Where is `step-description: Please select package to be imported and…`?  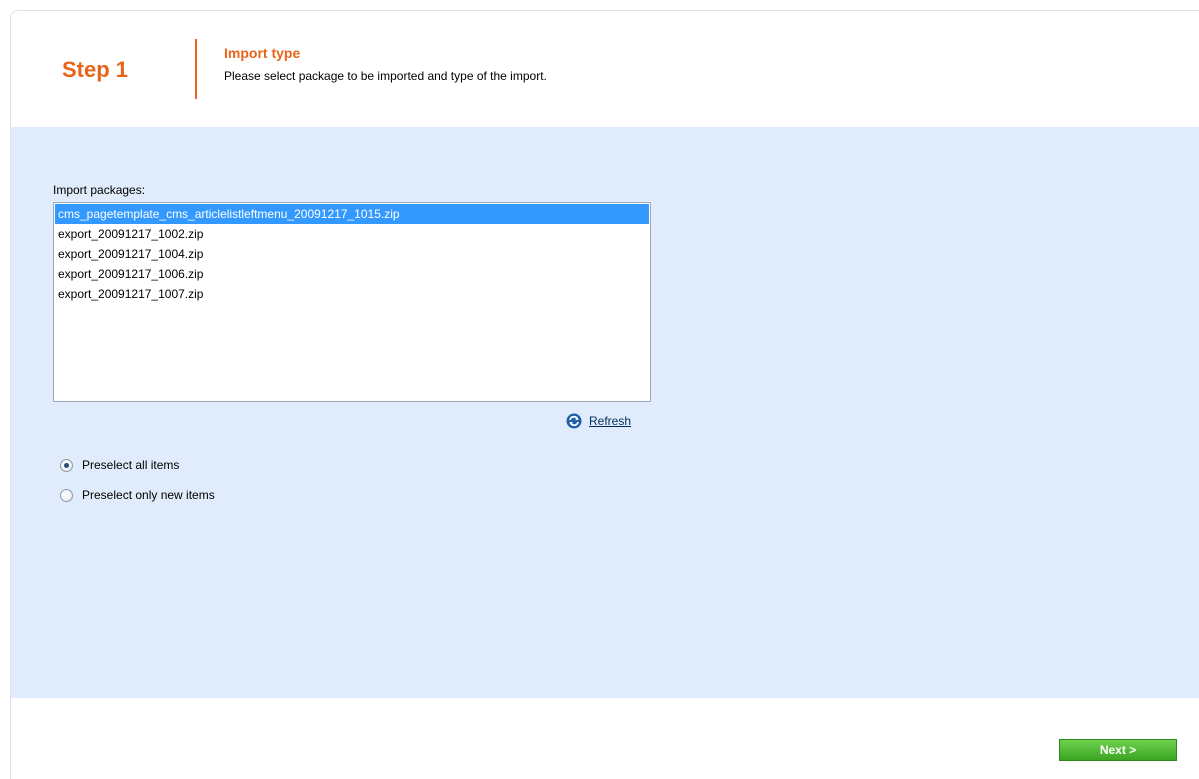
step-description: Please select package to be imported and… is located at coordinates (385, 76).